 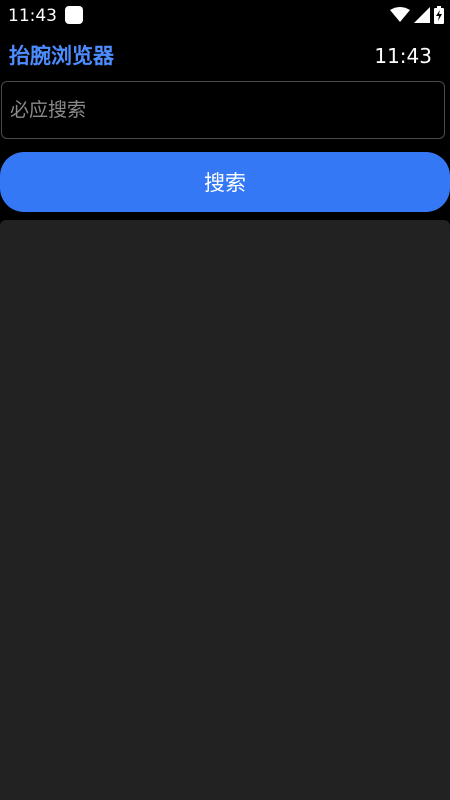 What do you see at coordinates (439, 15) in the screenshot?
I see `battery-charging-icon` at bounding box center [439, 15].